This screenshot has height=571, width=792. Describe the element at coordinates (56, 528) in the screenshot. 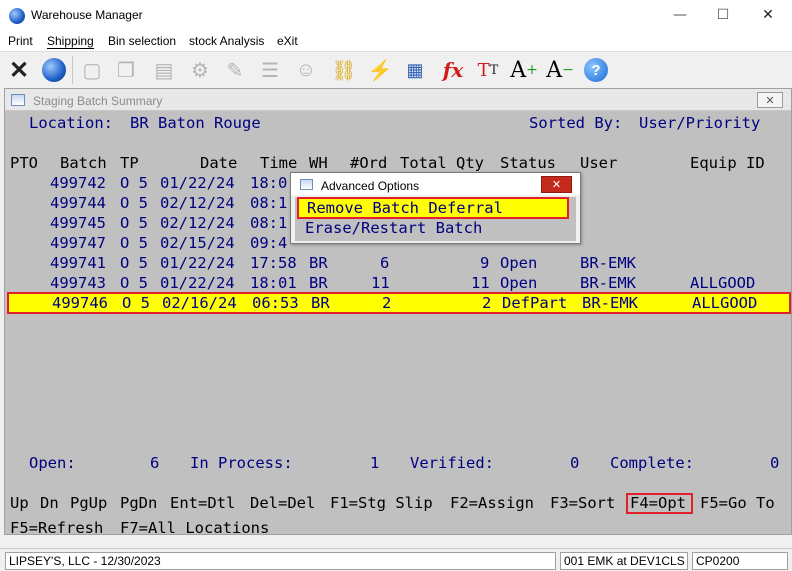

I see `fkey-f5-refresh: F5=Refresh` at that location.